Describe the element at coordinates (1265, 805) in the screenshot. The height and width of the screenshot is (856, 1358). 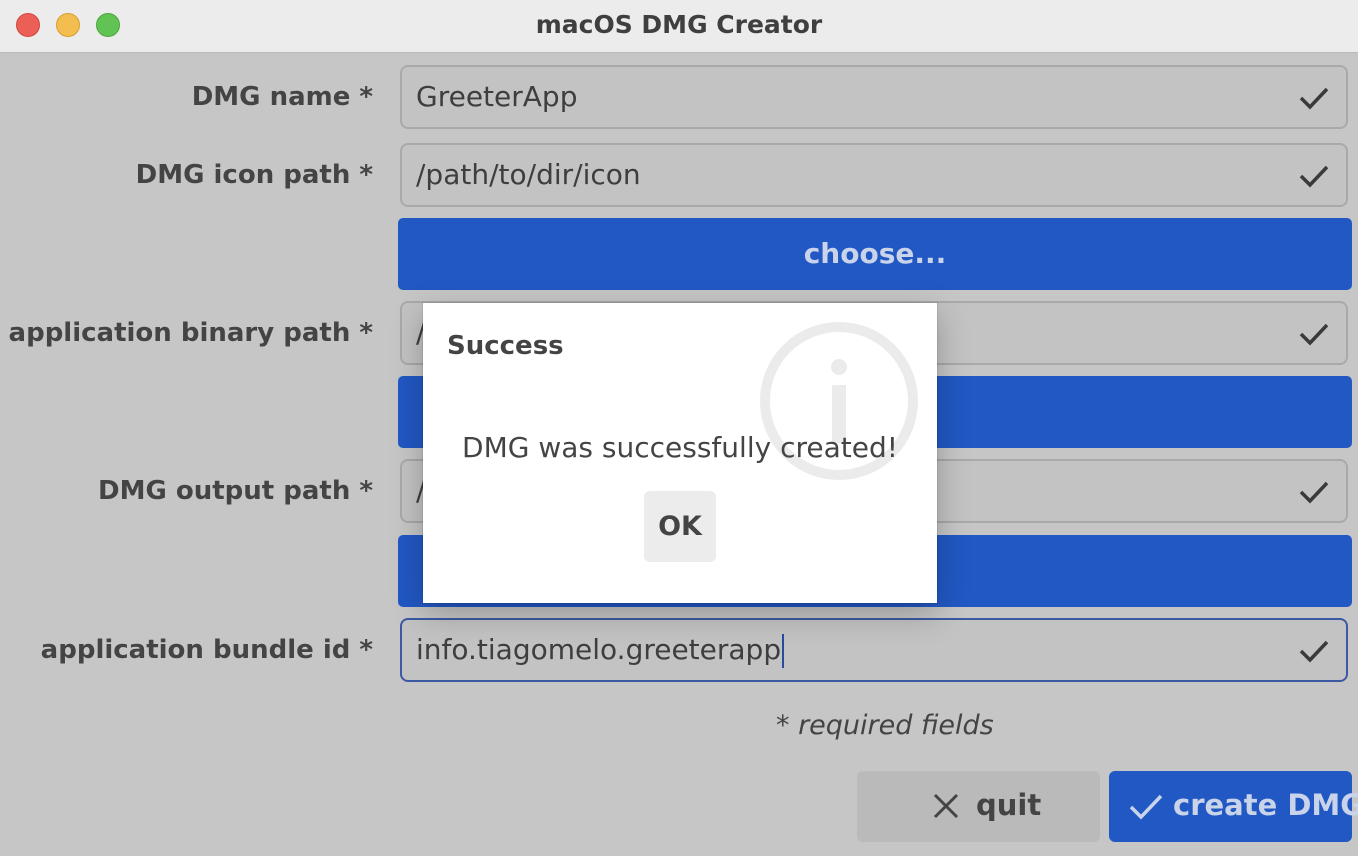
I see `create-dmg-button-label: create DMG` at that location.